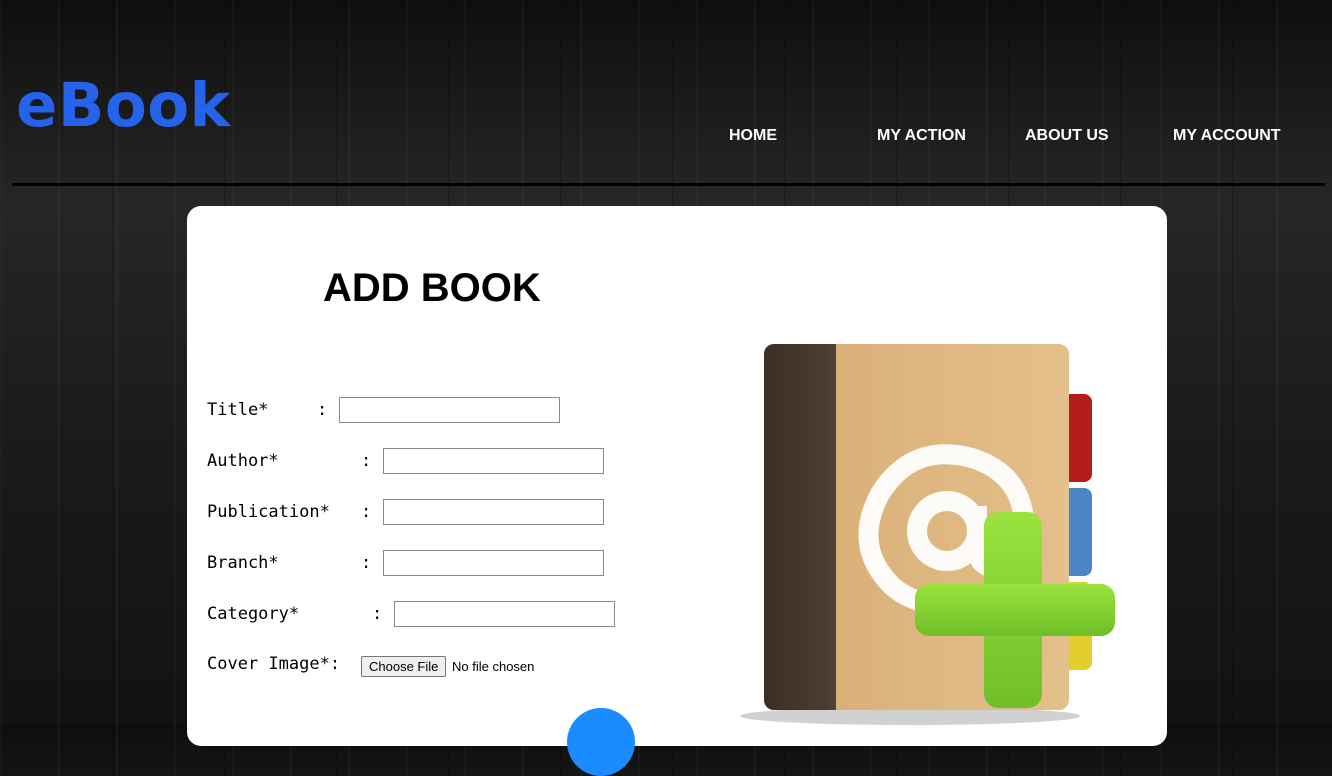  I want to click on nav-about-us: ABOUT US, so click(1067, 136).